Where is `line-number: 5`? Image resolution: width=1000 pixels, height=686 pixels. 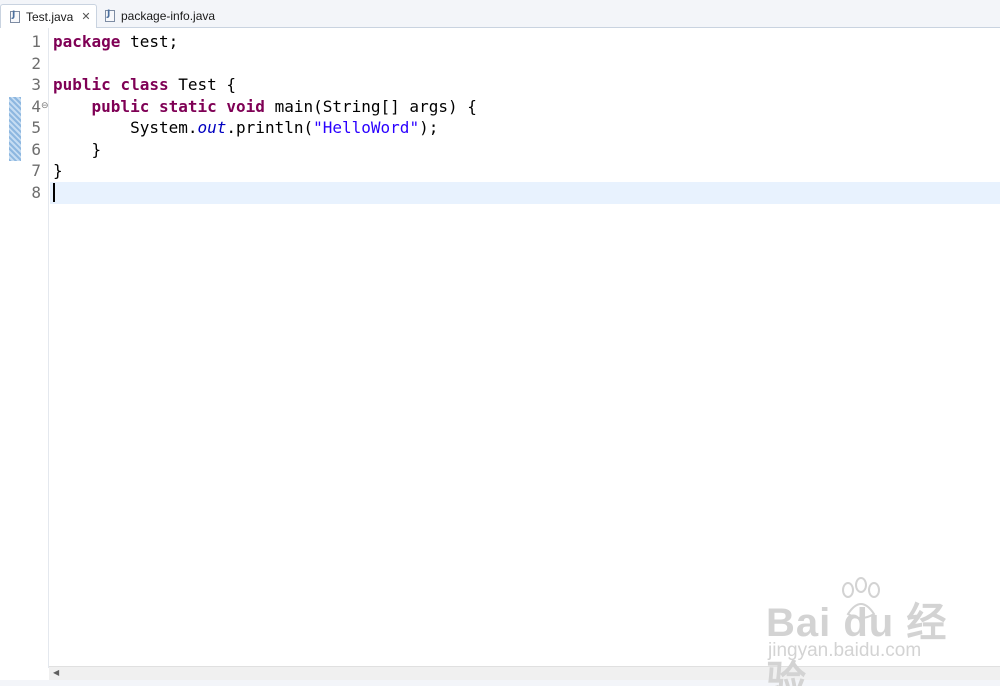
line-number: 5 is located at coordinates (36, 127).